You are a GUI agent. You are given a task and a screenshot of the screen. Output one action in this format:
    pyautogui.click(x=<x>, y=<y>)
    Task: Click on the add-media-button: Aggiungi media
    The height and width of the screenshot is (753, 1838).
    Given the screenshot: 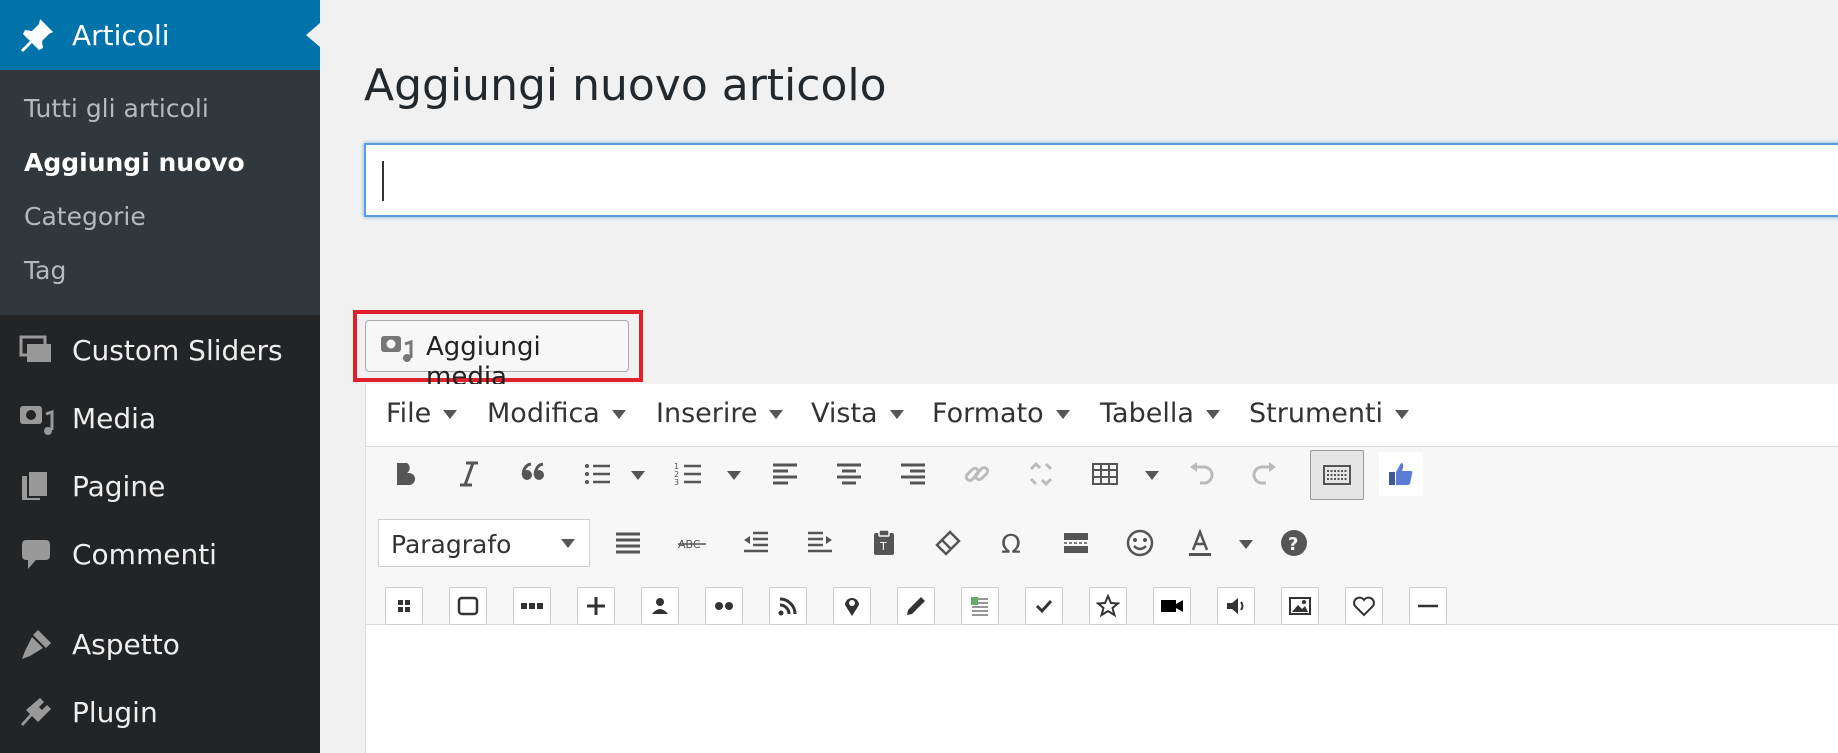 What is the action you would take?
    pyautogui.click(x=497, y=356)
    